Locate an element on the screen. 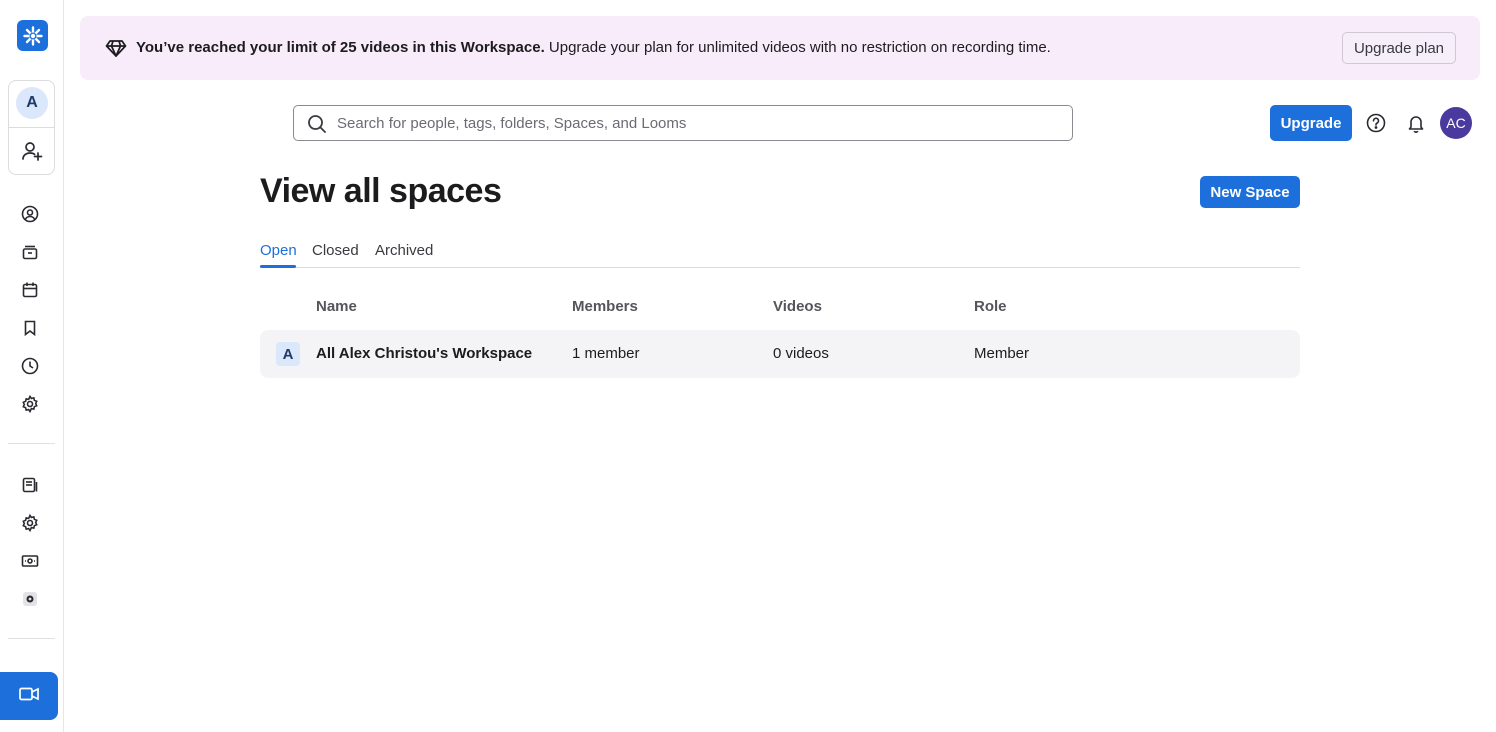 Image resolution: width=1496 pixels, height=732 pixels. workspace-avatar: A is located at coordinates (32, 103).